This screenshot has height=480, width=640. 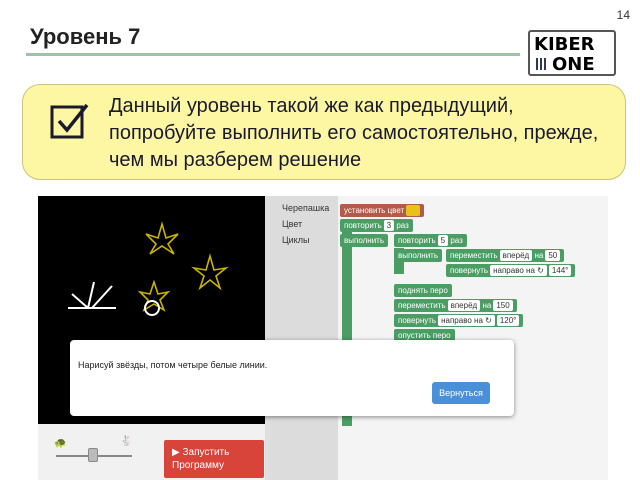 What do you see at coordinates (505, 255) in the screenshot?
I see `move-block: переместить вперёд на 50` at bounding box center [505, 255].